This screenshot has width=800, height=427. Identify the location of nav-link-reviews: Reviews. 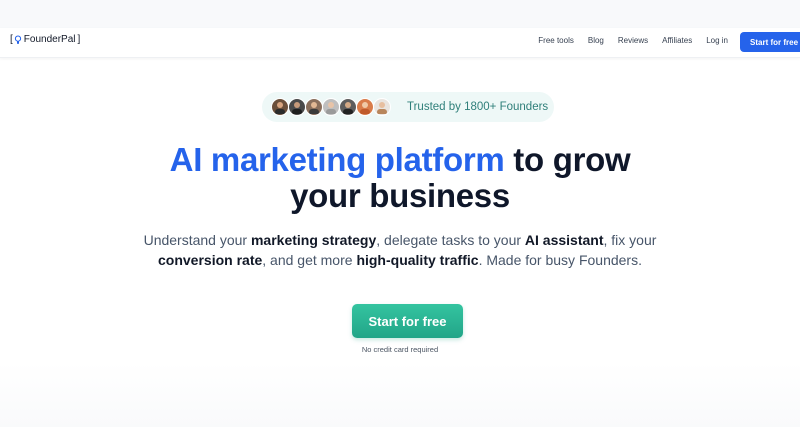
(633, 40).